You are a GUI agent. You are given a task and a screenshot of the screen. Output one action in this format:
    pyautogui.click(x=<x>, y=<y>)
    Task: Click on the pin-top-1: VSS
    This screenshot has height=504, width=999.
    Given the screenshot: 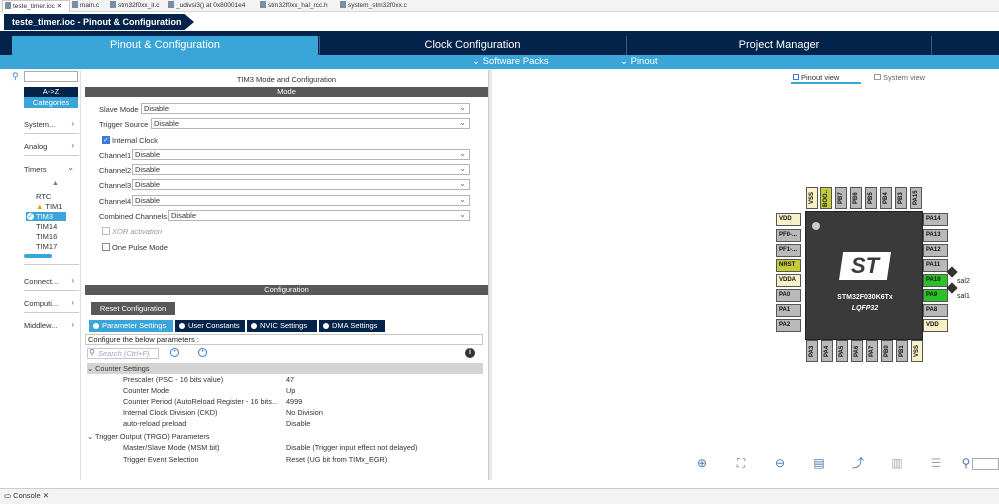 What is the action you would take?
    pyautogui.click(x=812, y=198)
    